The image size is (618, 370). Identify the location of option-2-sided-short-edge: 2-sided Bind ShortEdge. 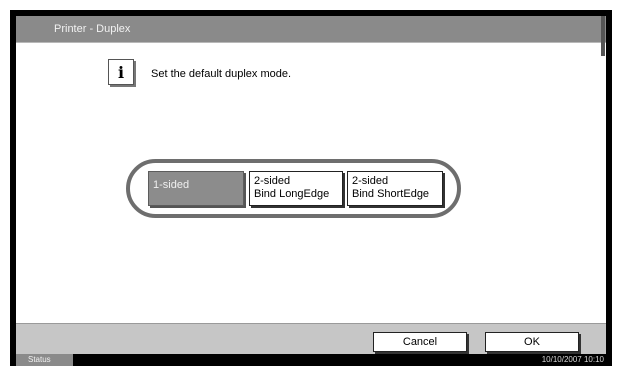
(395, 188).